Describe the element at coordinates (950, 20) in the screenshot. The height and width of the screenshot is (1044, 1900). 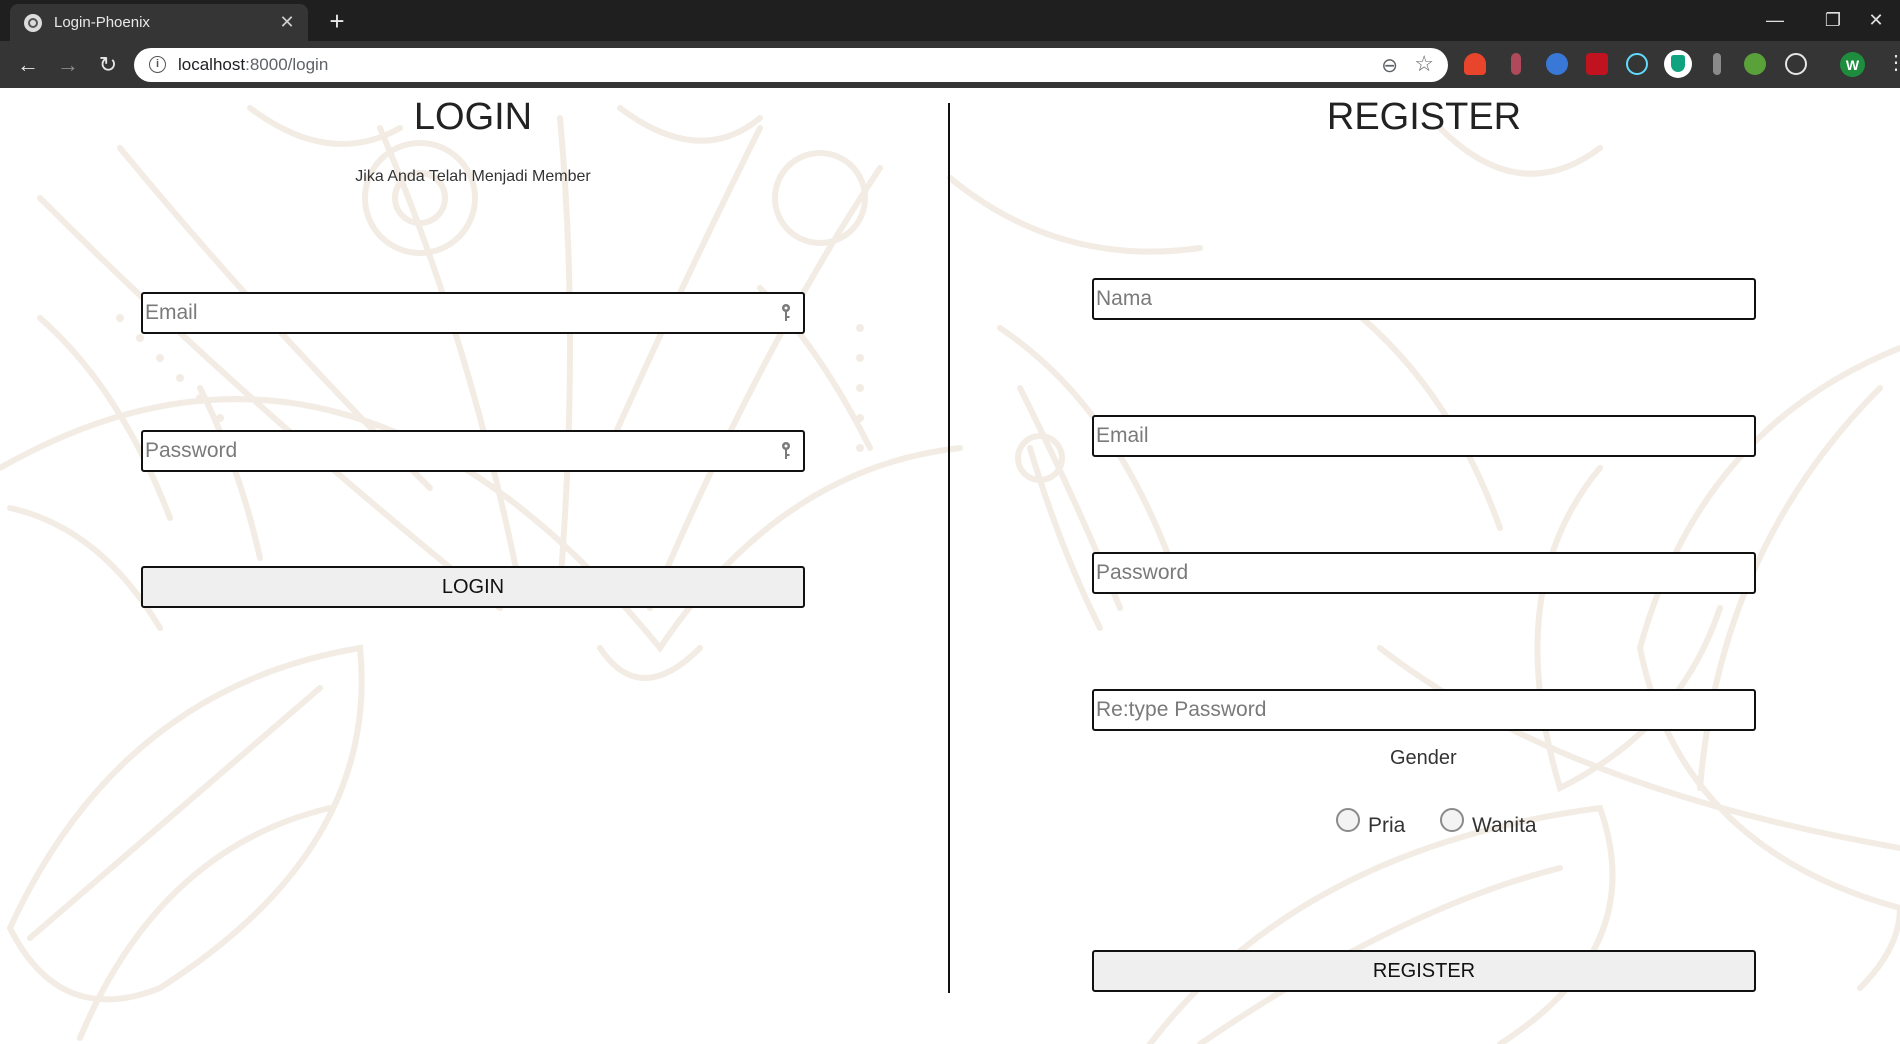
I see `browser-titlebar: Login-Phoenix ✕ + — ❐ ✕` at that location.